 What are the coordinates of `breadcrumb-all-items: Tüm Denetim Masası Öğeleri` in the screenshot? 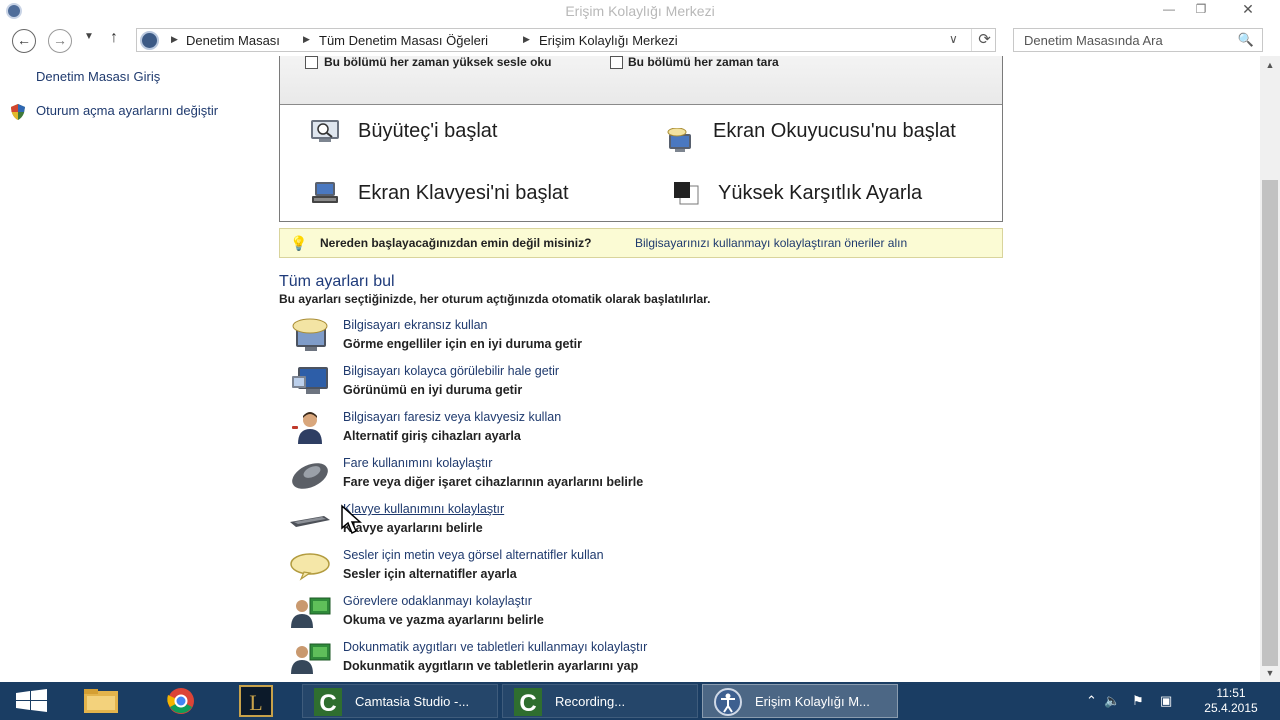 It's located at (403, 40).